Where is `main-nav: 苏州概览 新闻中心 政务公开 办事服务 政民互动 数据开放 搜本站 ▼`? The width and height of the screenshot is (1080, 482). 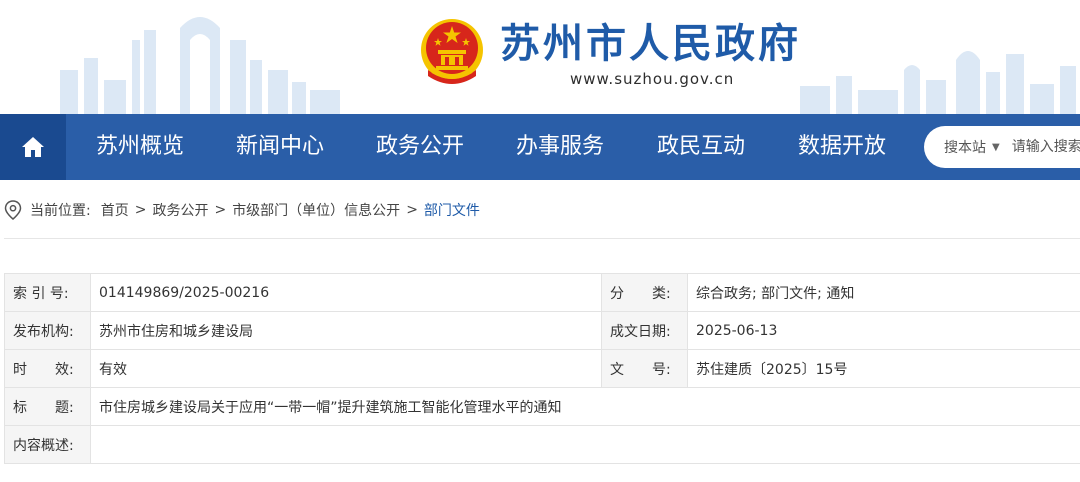
main-nav: 苏州概览 新闻中心 政务公开 办事服务 政民互动 数据开放 搜本站 ▼ is located at coordinates (540, 147).